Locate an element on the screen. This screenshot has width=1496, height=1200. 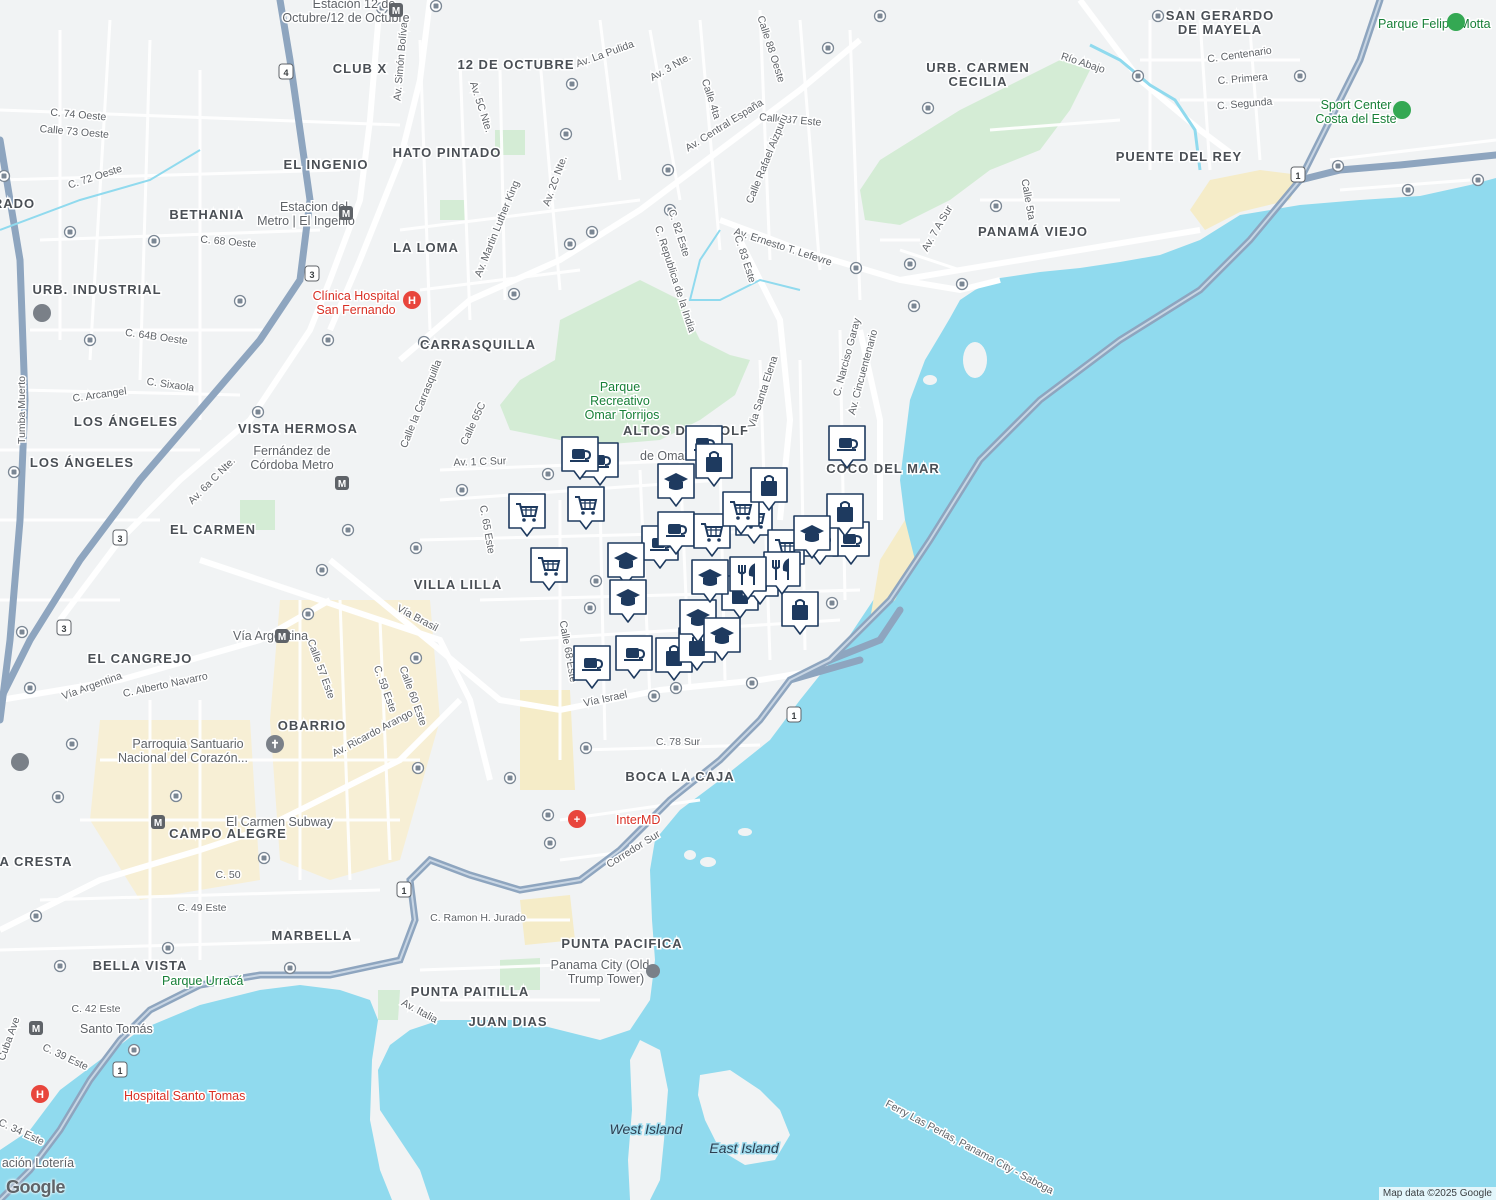
neighborhood-label: RADO is located at coordinates (17, 203).